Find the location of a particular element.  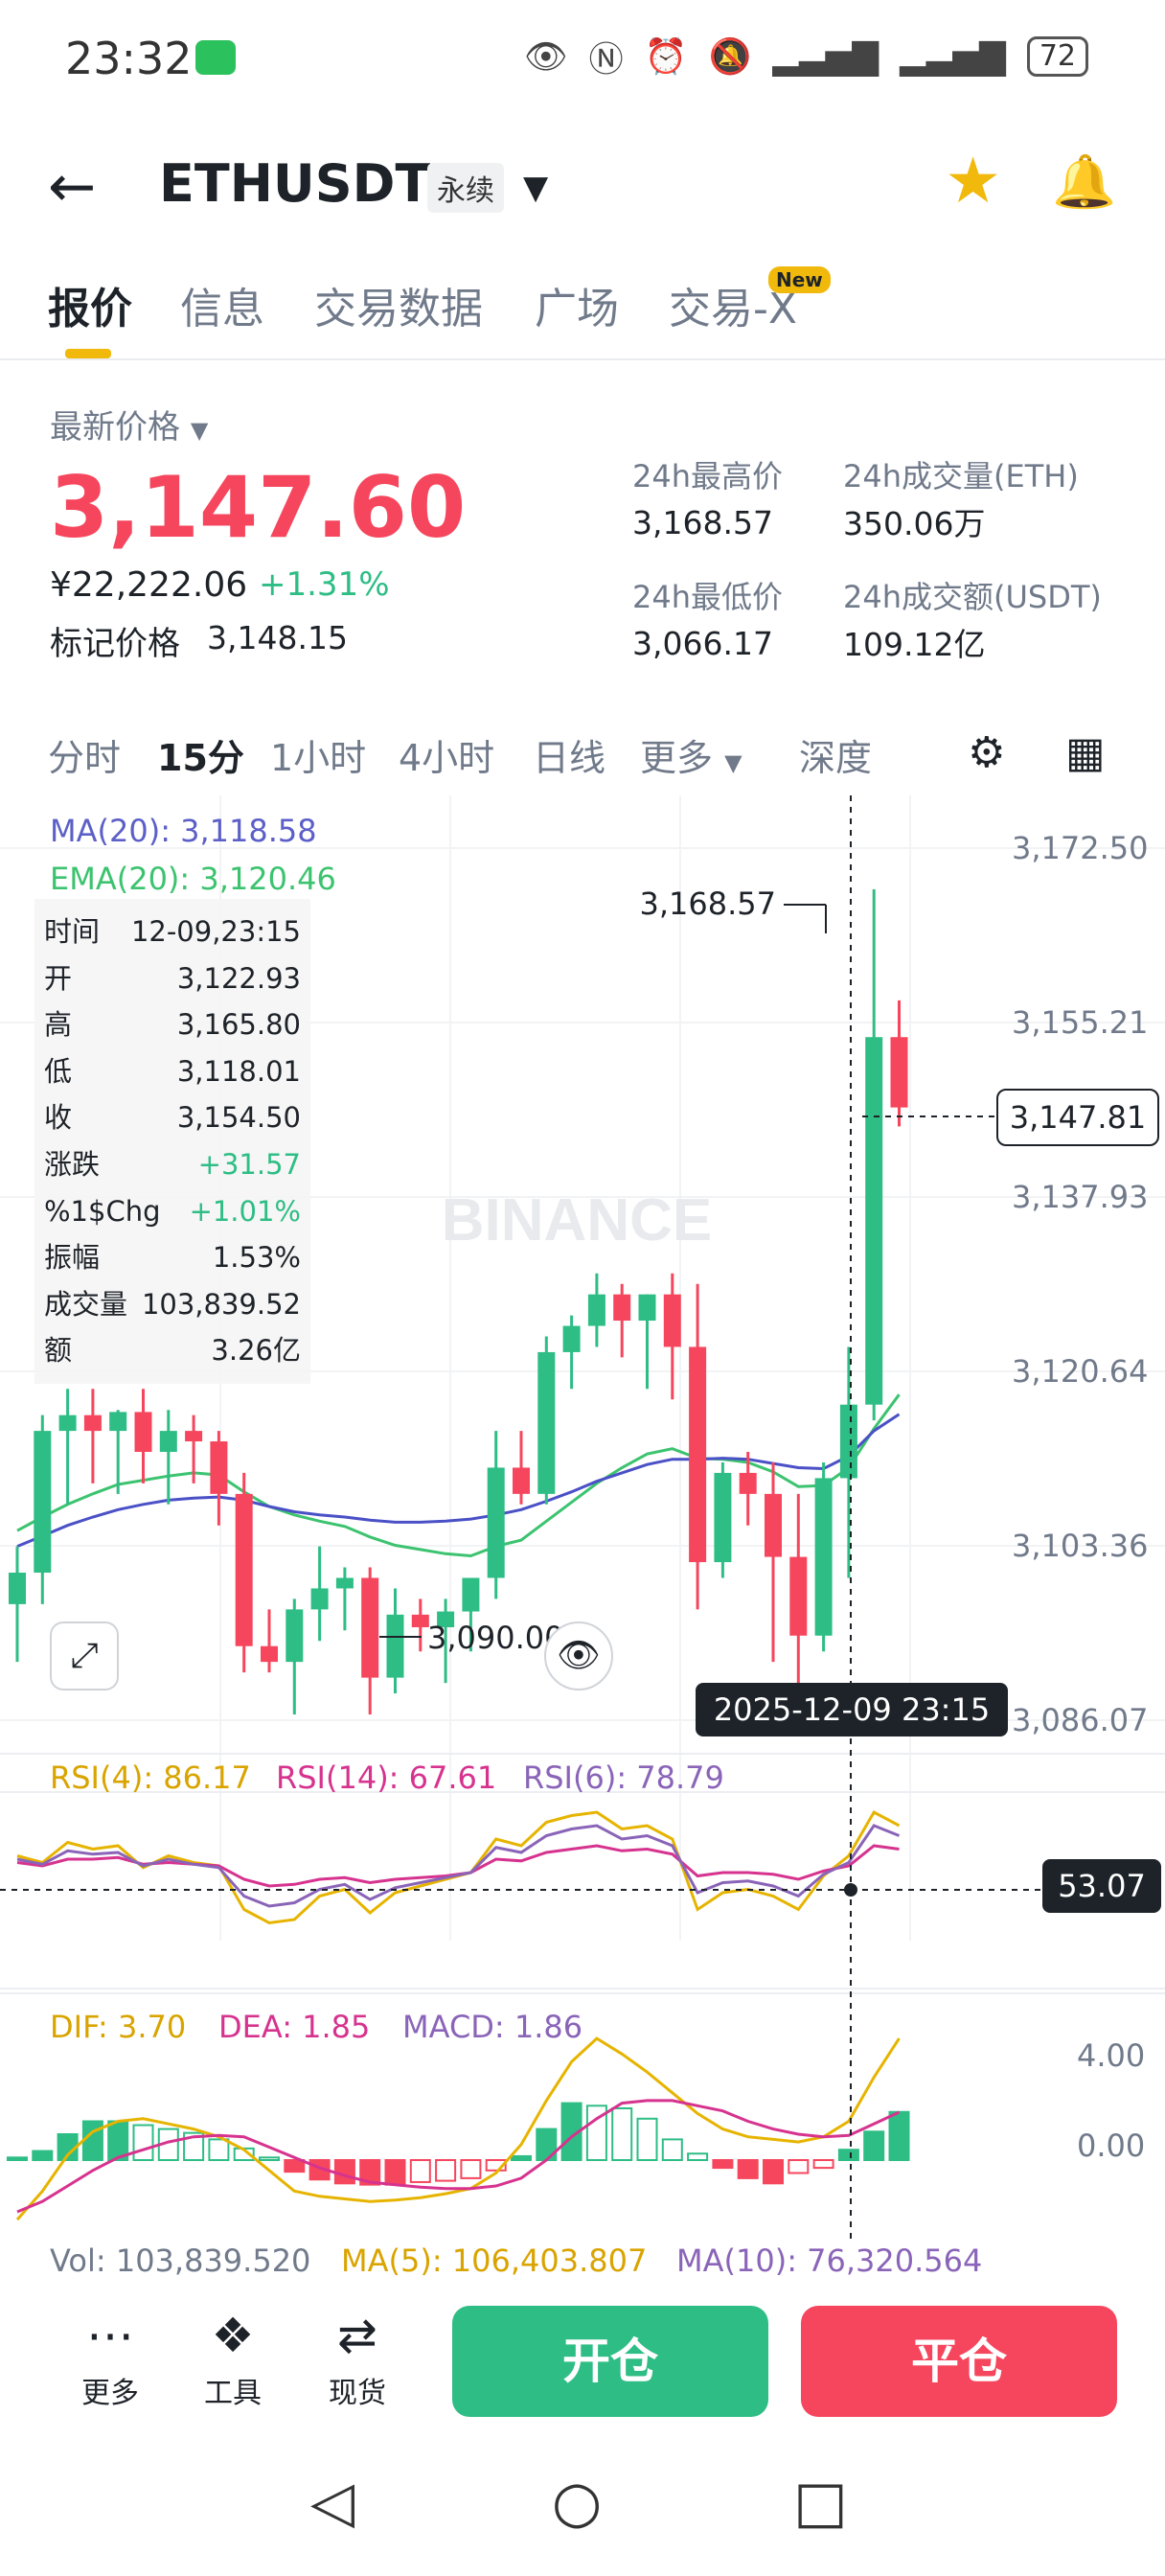

dif-legend: DIF: 3.70 is located at coordinates (118, 2027).